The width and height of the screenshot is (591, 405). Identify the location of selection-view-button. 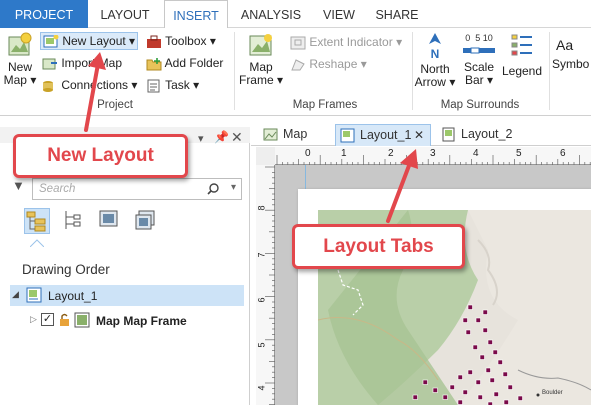
(111, 221).